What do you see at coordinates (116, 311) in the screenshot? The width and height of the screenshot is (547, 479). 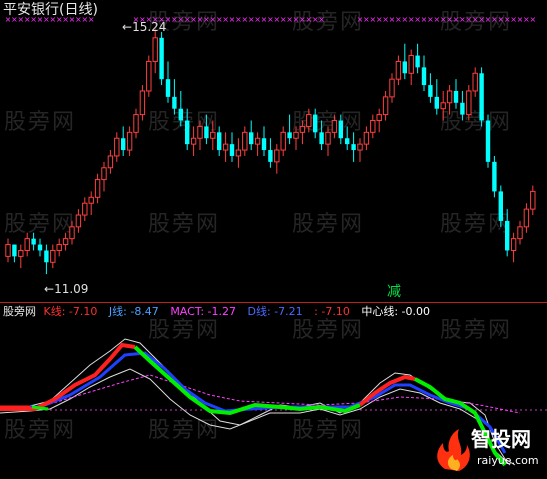 I see `legend-j-label: J线` at bounding box center [116, 311].